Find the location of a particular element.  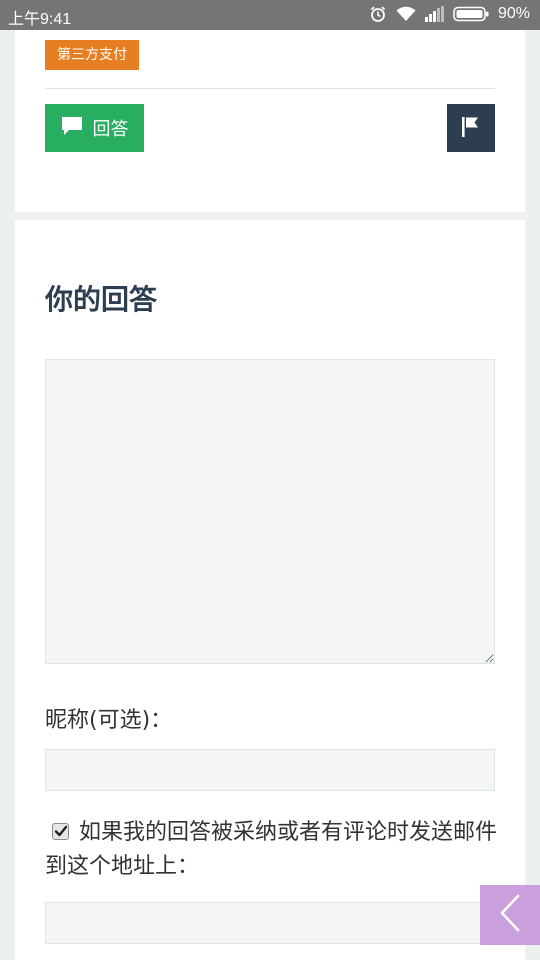

battery-percent: 90% is located at coordinates (513, 13).